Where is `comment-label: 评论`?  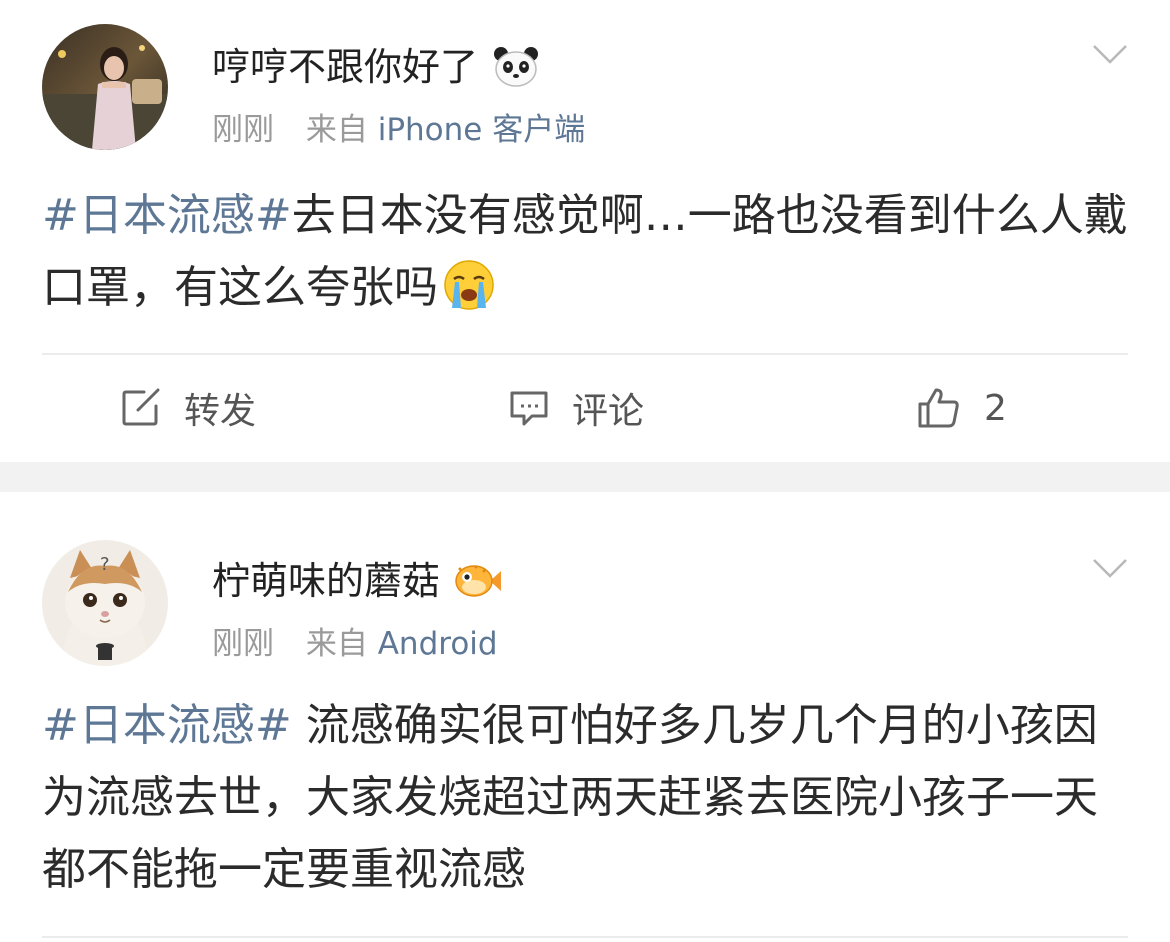 comment-label: 评论 is located at coordinates (608, 411).